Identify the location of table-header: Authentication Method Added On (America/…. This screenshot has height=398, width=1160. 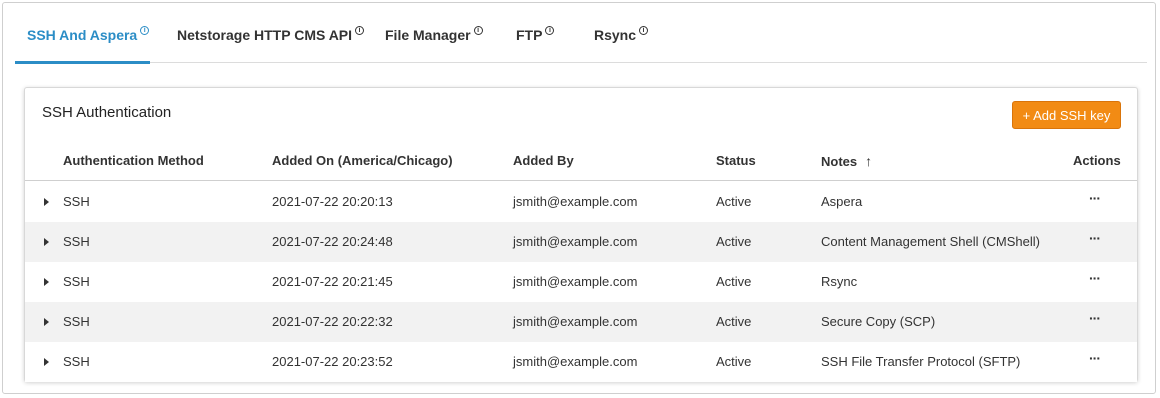
(581, 162).